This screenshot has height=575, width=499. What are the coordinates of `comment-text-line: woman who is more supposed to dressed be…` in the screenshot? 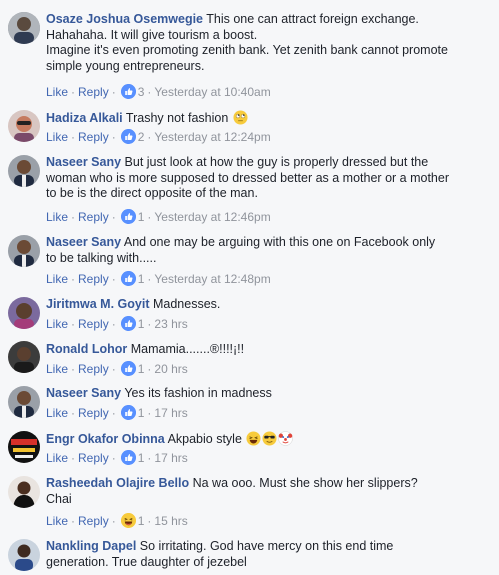 It's located at (247, 177).